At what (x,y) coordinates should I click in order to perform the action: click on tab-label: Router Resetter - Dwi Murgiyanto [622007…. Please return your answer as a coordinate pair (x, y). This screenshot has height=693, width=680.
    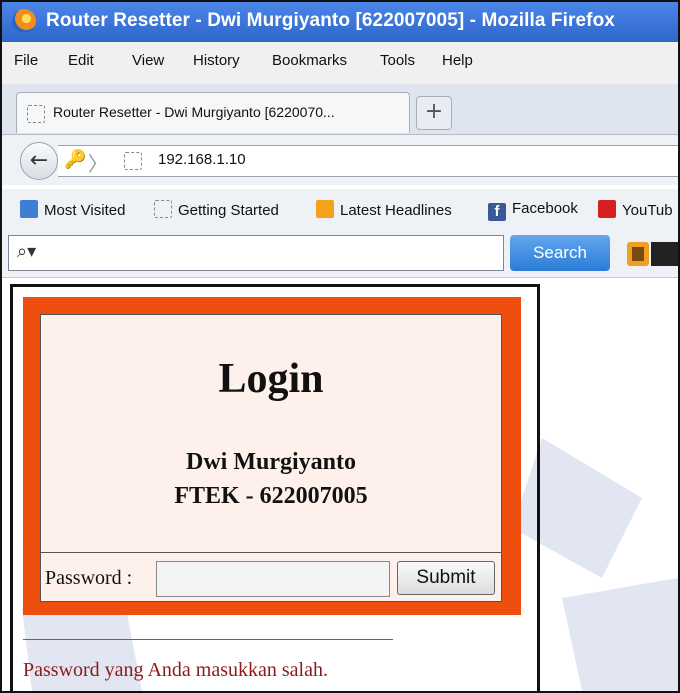
    Looking at the image, I should click on (194, 112).